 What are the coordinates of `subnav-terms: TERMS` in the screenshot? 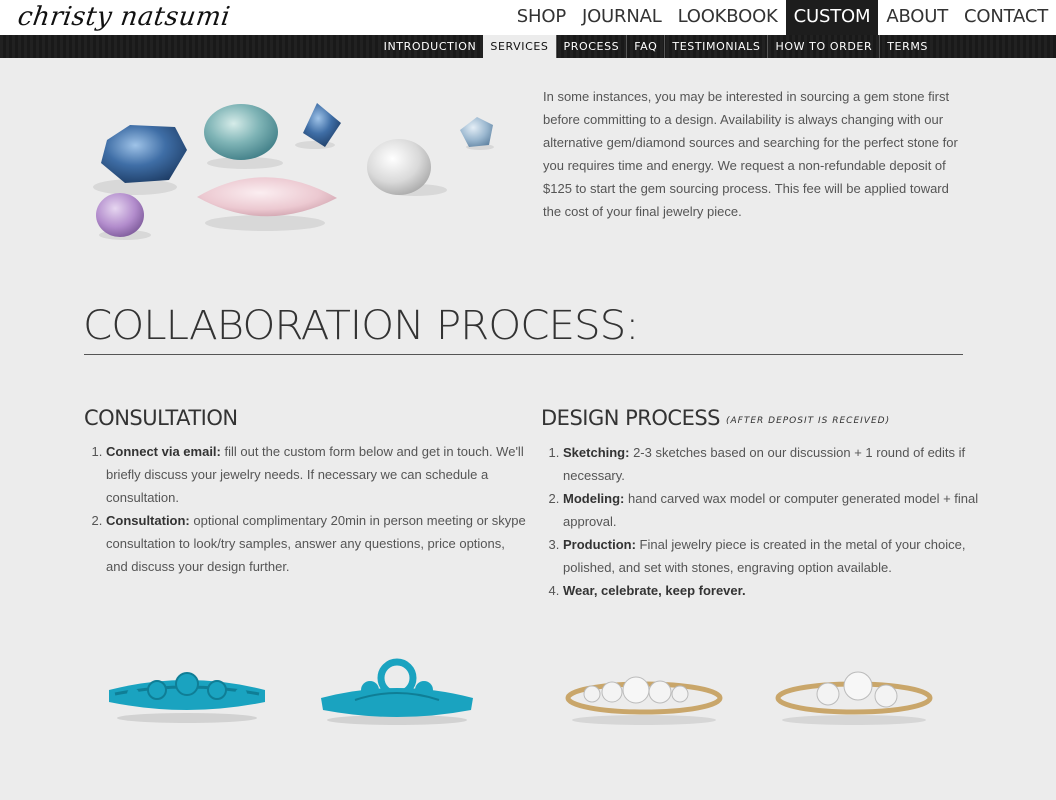 It's located at (907, 46).